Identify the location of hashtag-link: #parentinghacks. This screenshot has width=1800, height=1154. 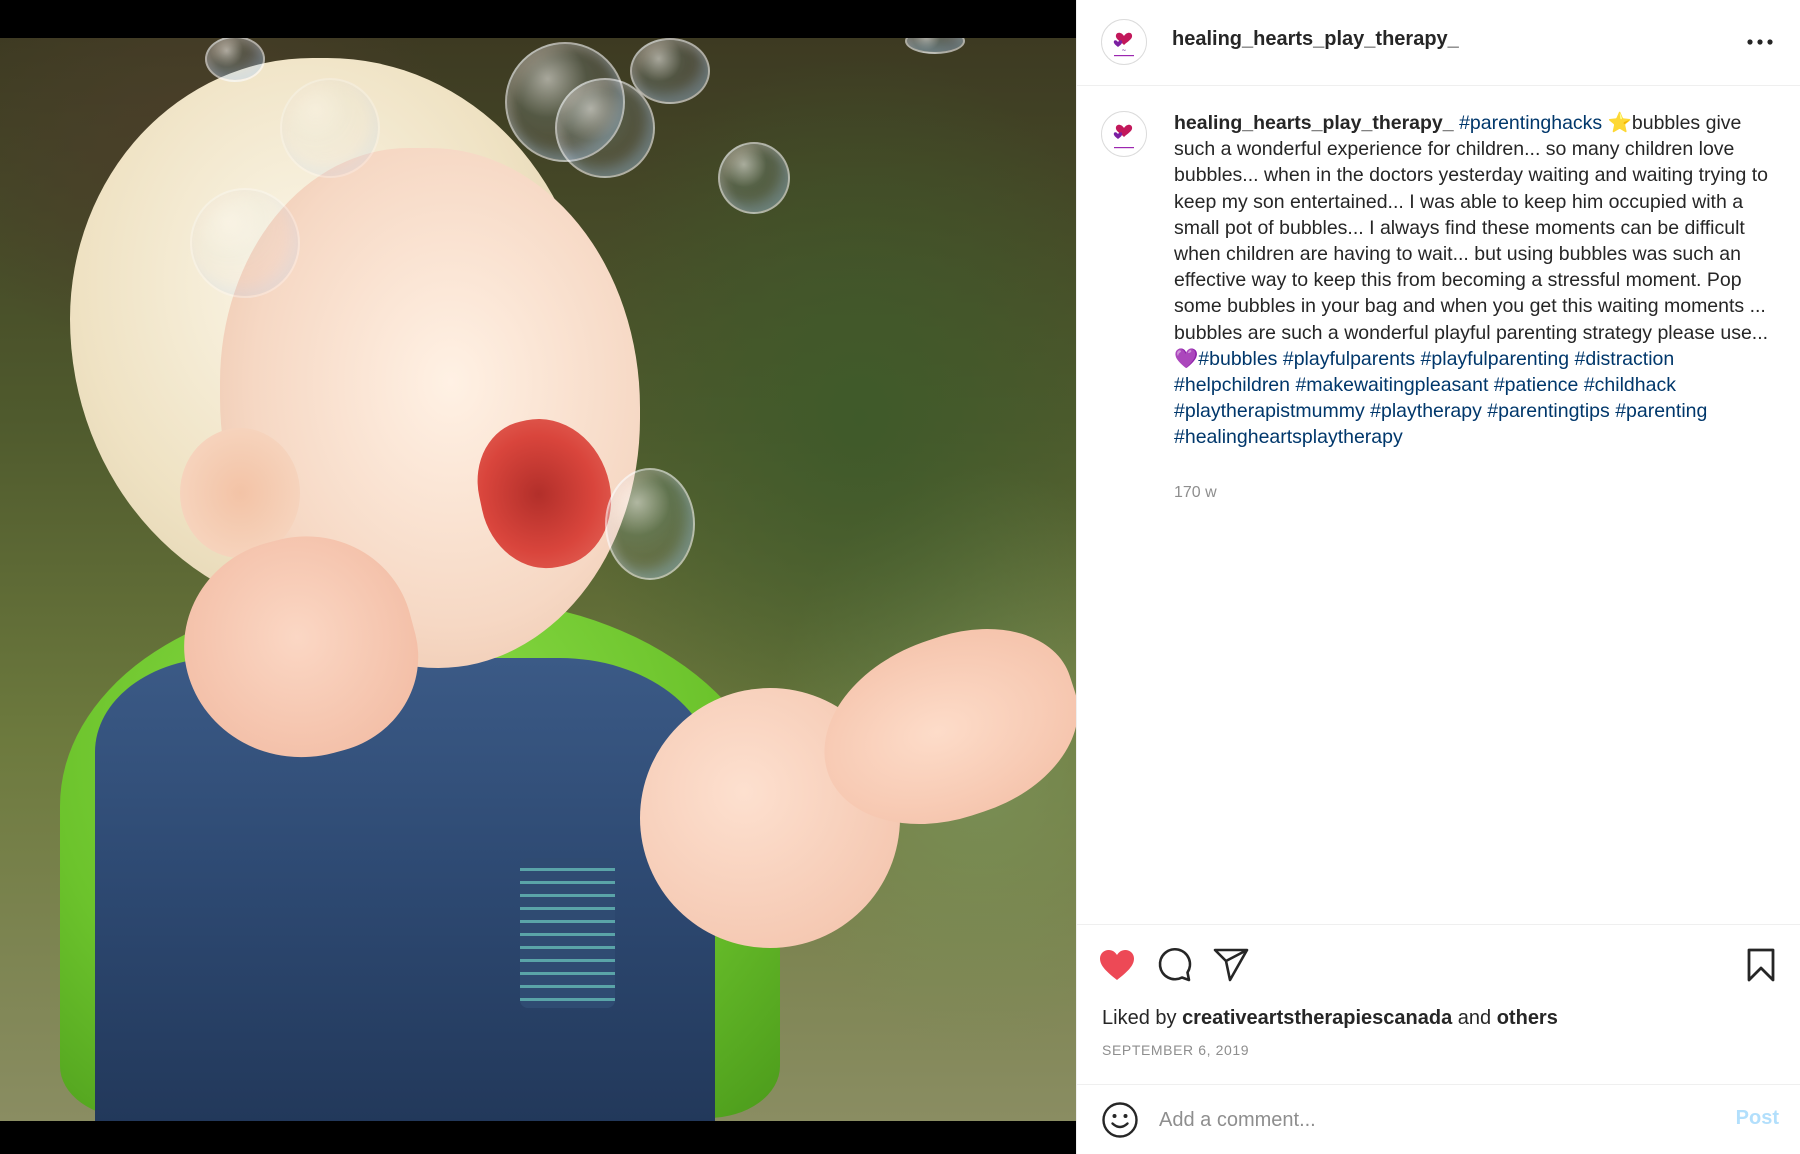
(1530, 123).